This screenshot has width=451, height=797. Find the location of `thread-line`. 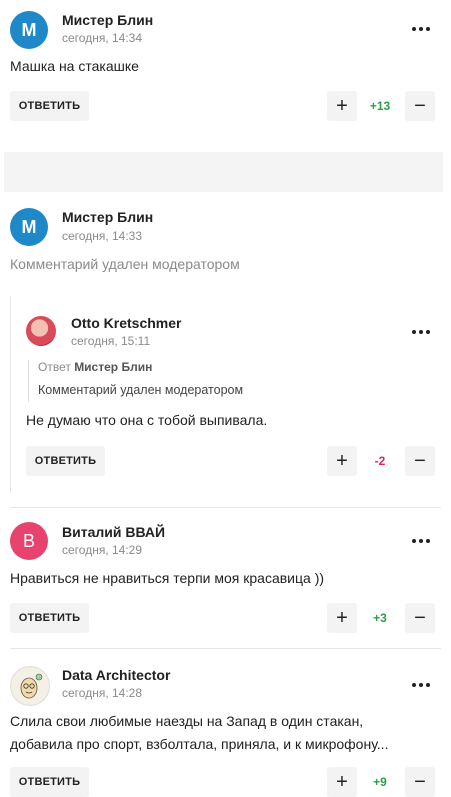

thread-line is located at coordinates (10, 394).